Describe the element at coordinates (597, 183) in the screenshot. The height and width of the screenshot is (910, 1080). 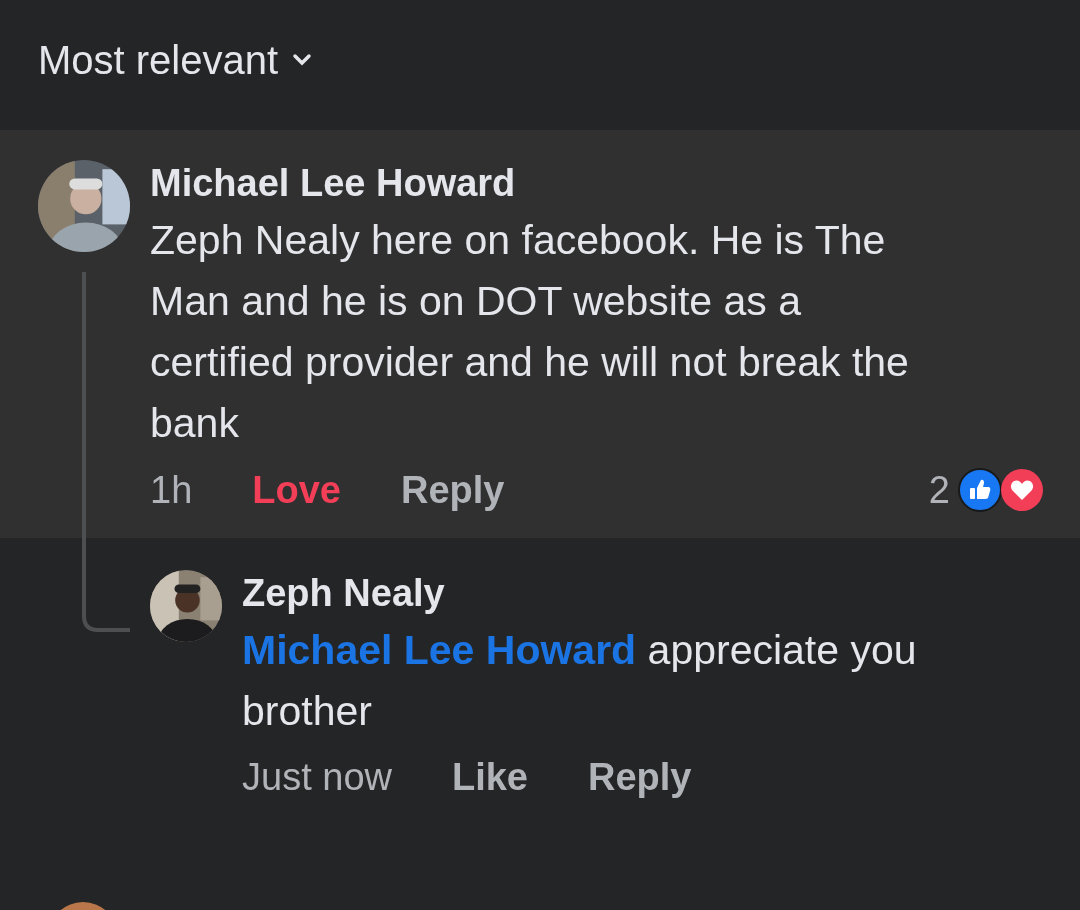
I see `author-name: Michael Lee Howard` at that location.